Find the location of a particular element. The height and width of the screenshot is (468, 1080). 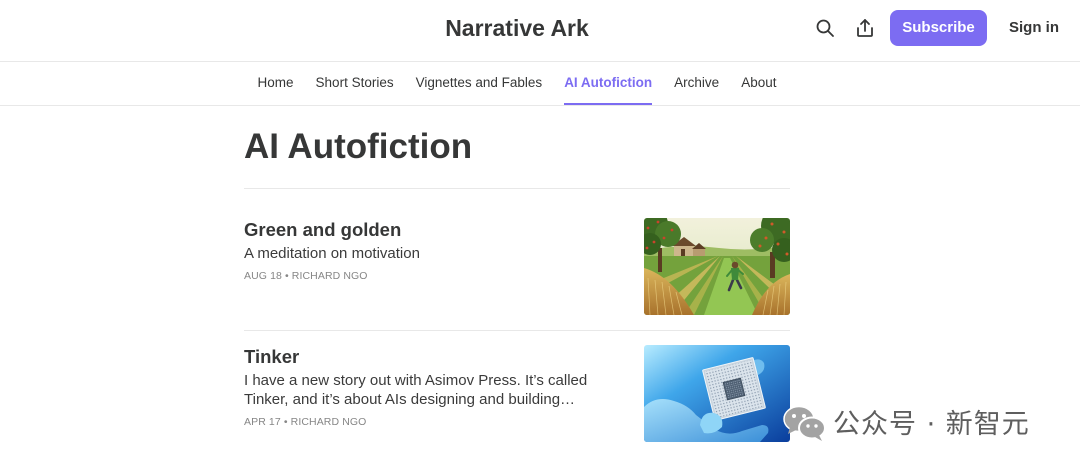

search-icon is located at coordinates (825, 28).